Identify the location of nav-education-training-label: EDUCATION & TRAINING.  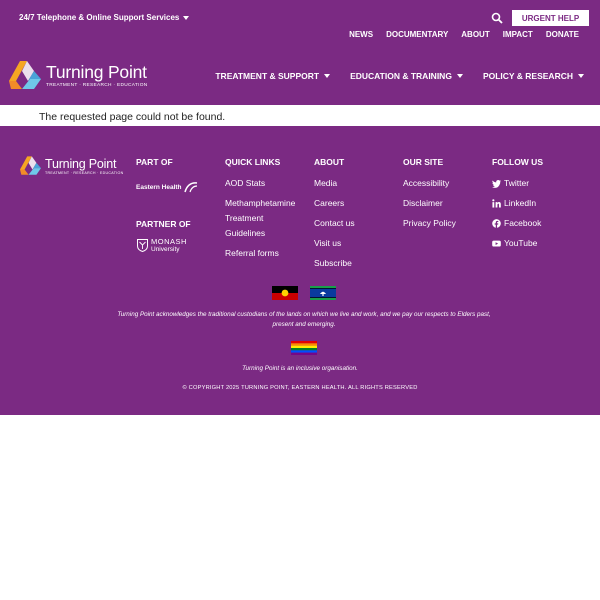
(401, 76).